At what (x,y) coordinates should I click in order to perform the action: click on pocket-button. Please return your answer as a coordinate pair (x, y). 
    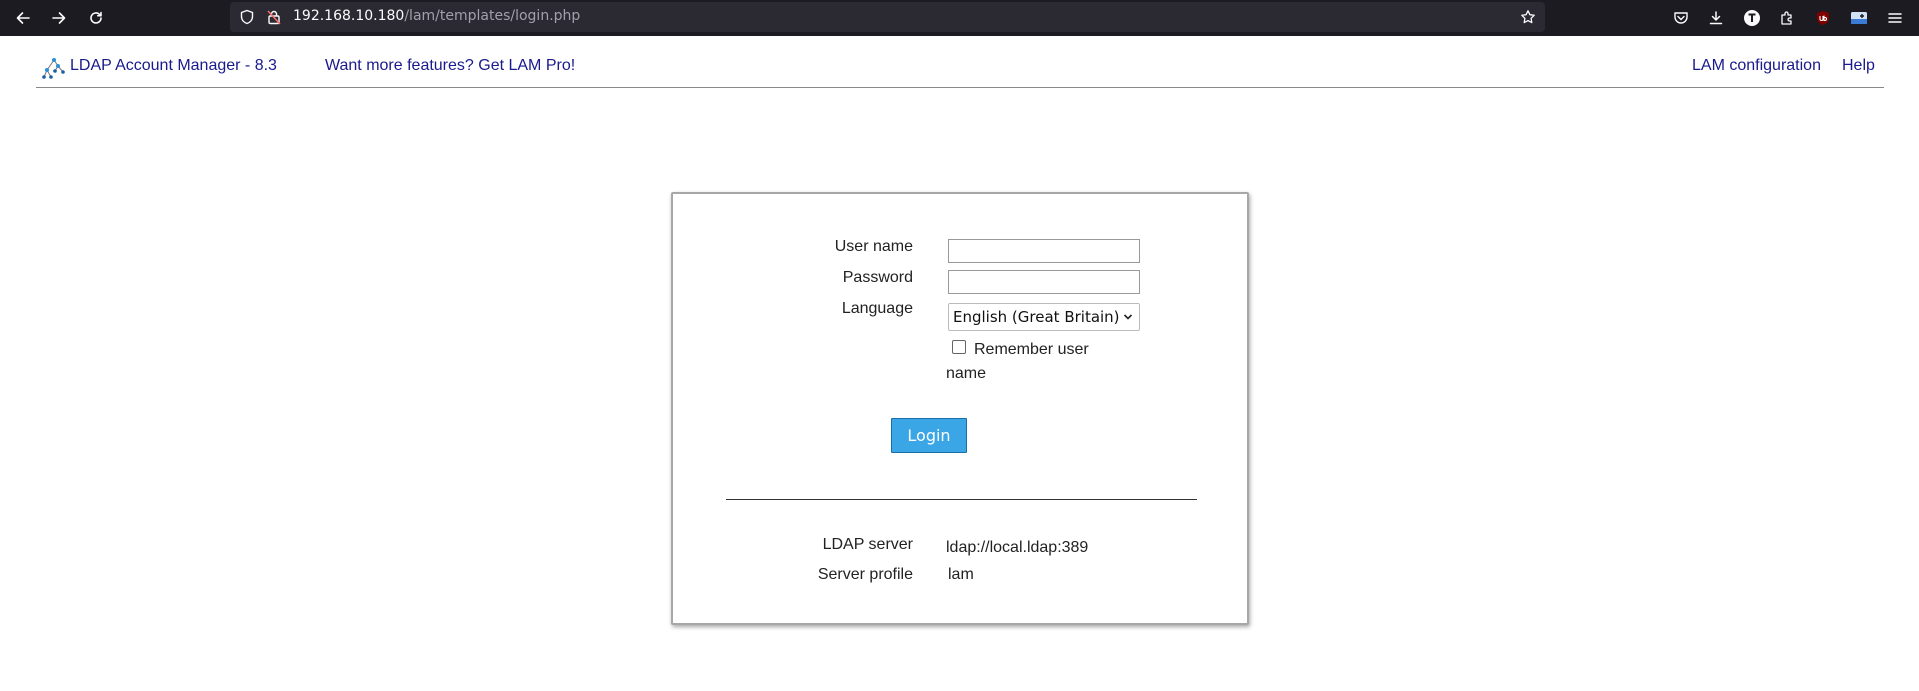
    Looking at the image, I should click on (1681, 18).